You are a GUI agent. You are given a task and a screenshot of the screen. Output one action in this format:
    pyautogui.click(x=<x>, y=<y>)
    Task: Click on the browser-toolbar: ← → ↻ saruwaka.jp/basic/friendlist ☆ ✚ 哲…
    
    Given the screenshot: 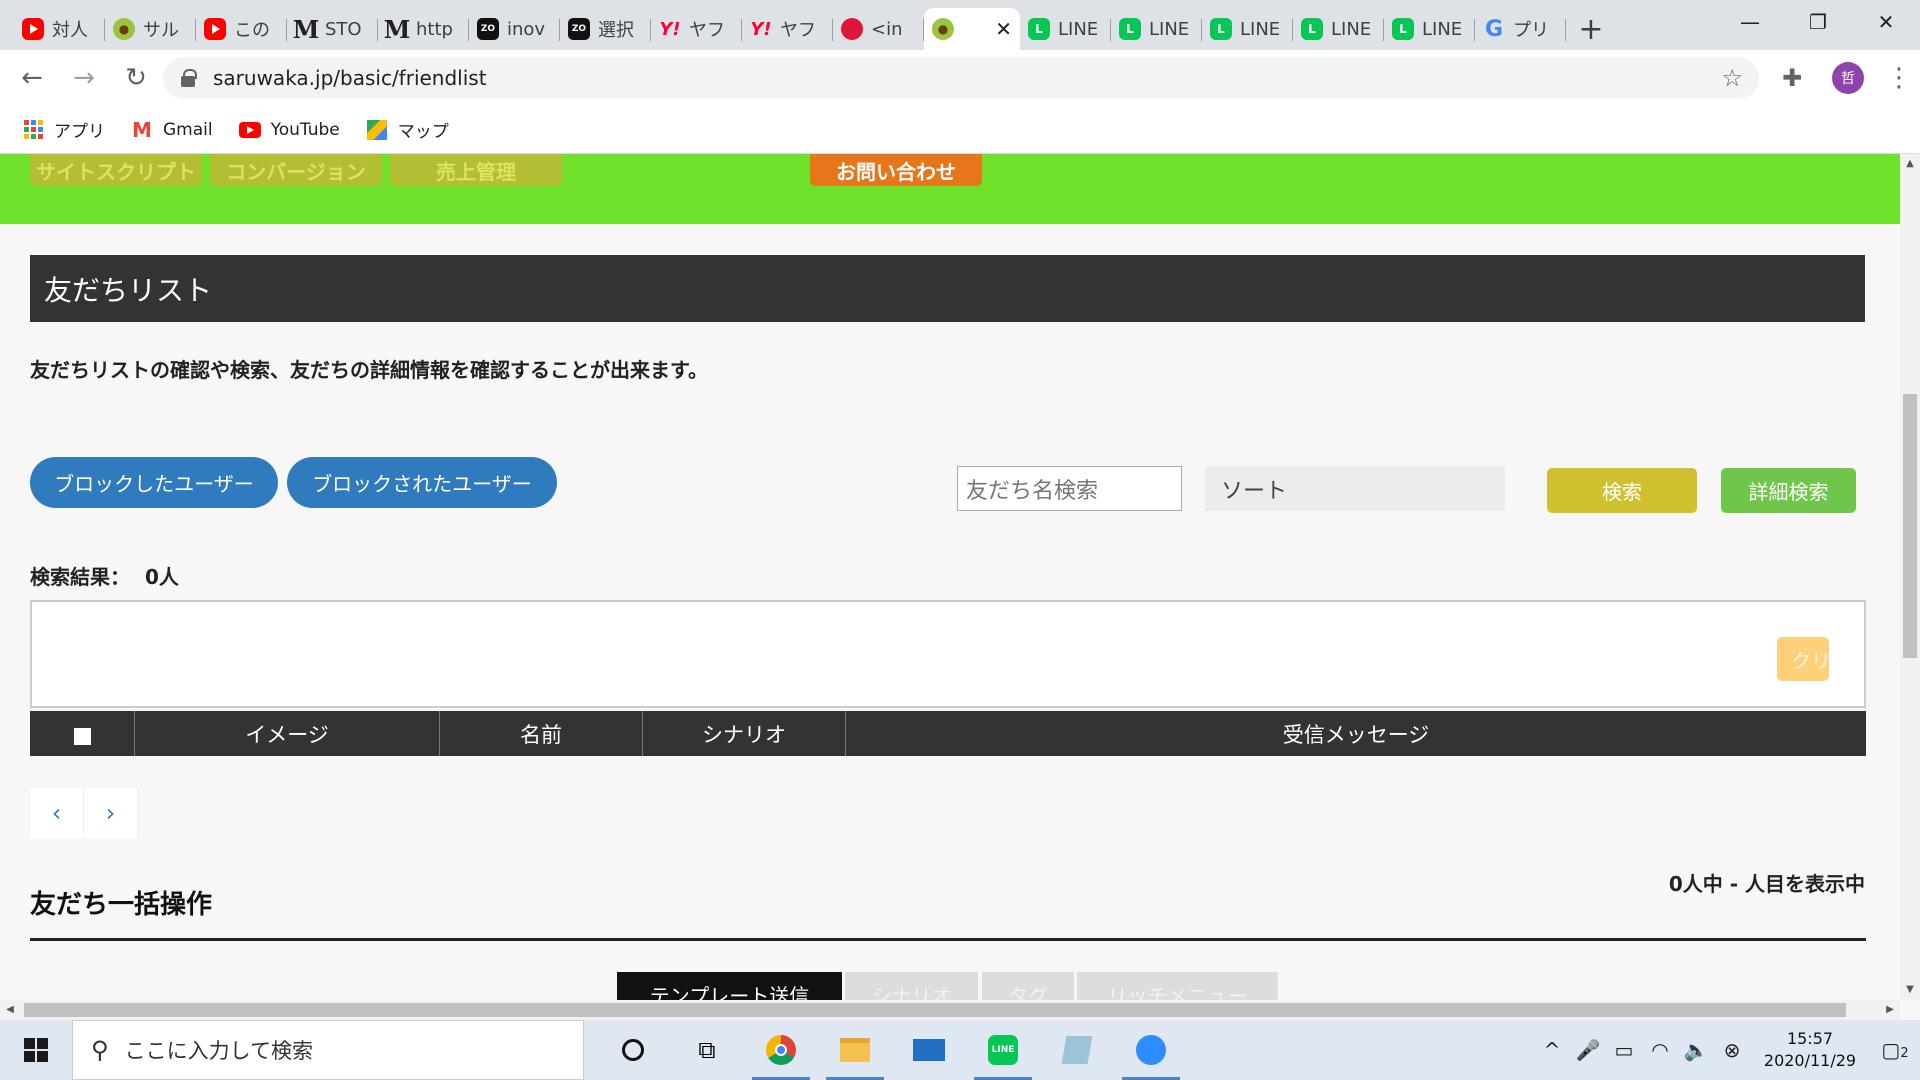 What is the action you would take?
    pyautogui.click(x=960, y=78)
    